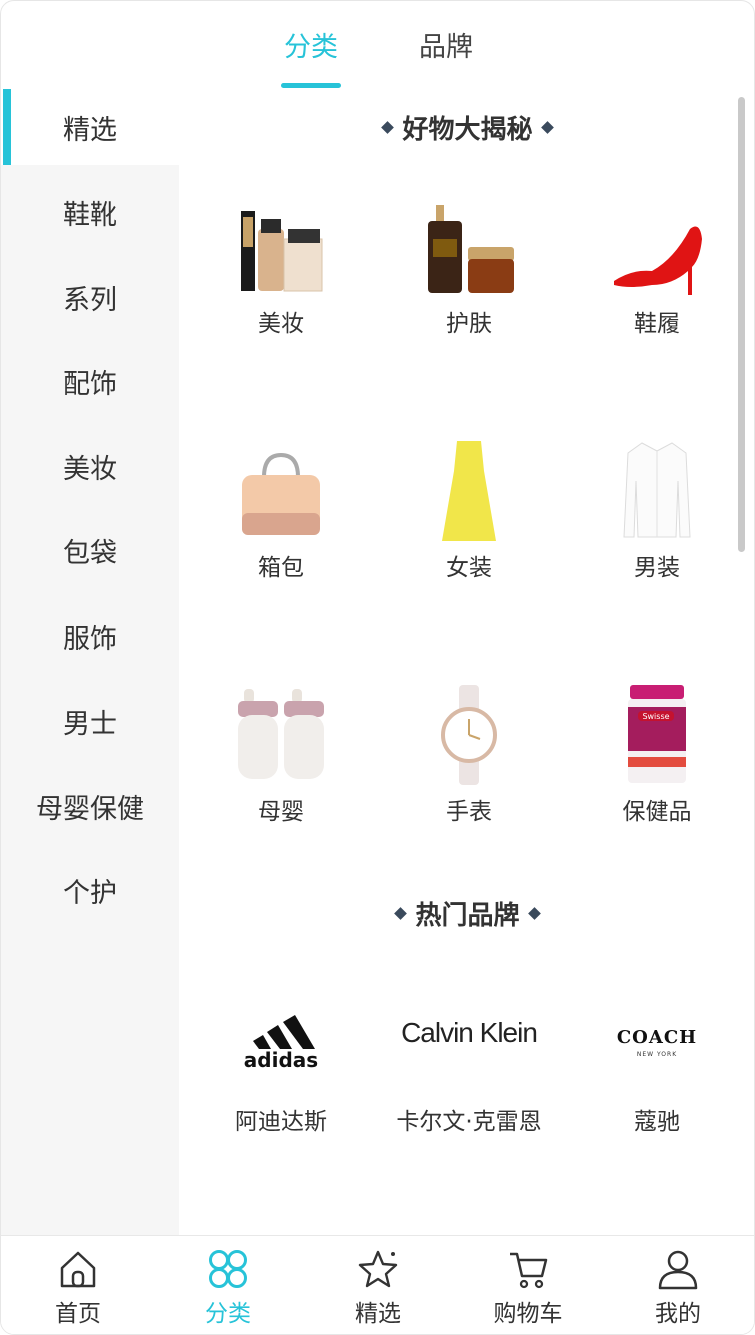 The height and width of the screenshot is (1335, 755). I want to click on content-scrollbar, so click(741, 324).